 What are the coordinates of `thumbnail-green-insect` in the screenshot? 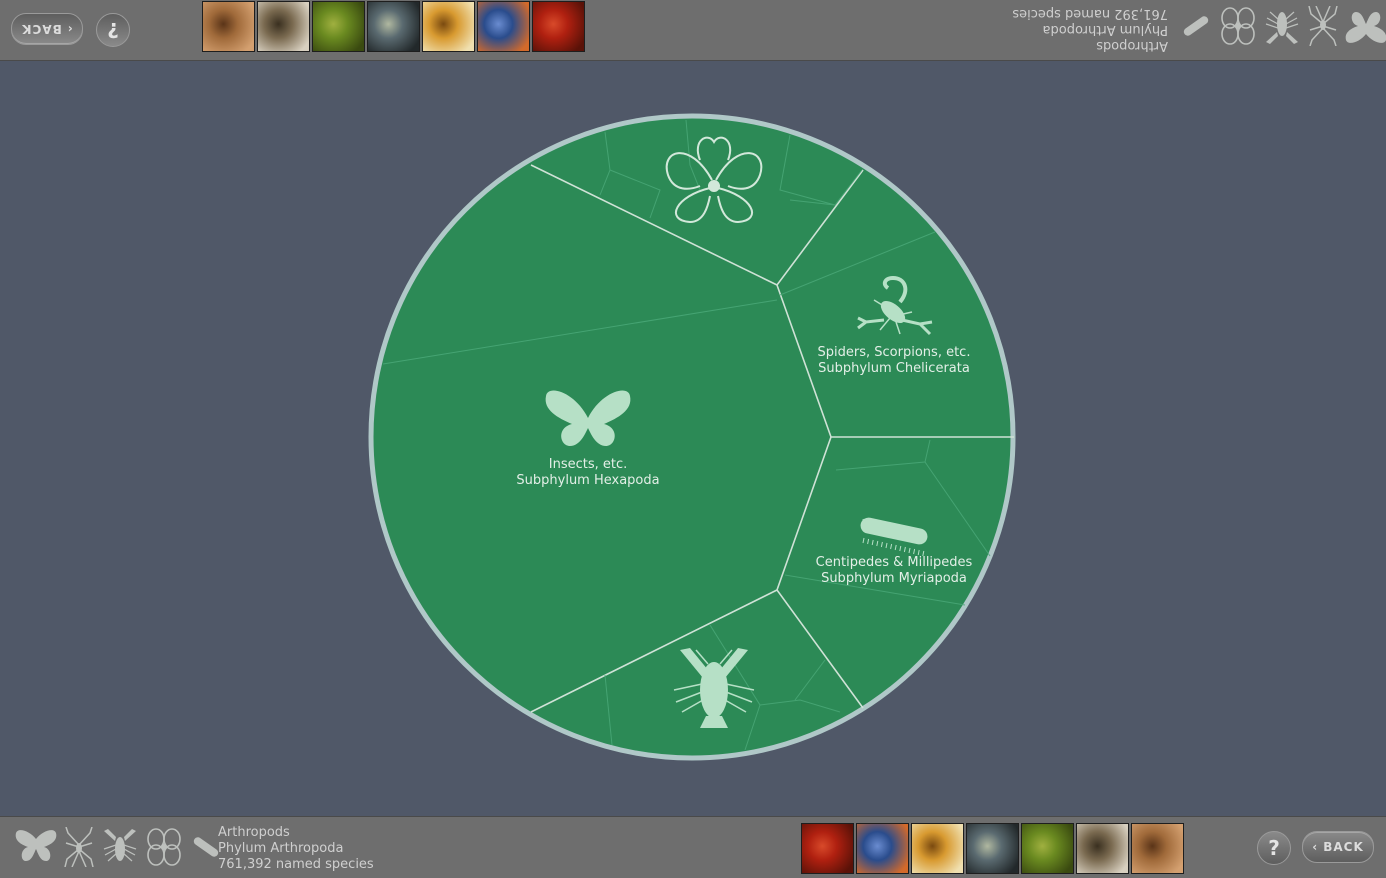 It's located at (1047, 848).